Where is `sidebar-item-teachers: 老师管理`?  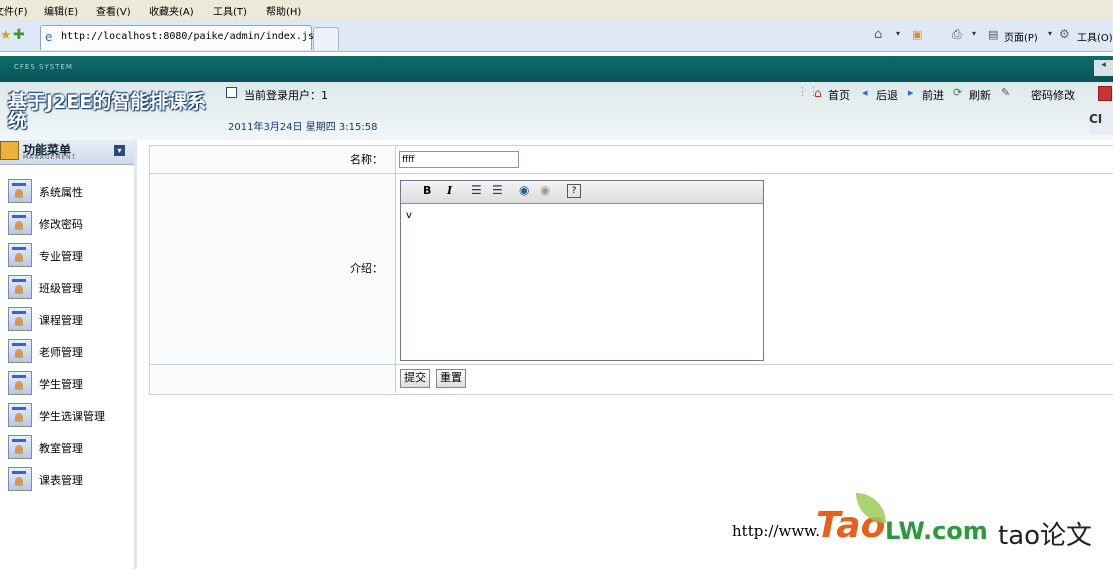 sidebar-item-teachers: 老师管理 is located at coordinates (68, 351).